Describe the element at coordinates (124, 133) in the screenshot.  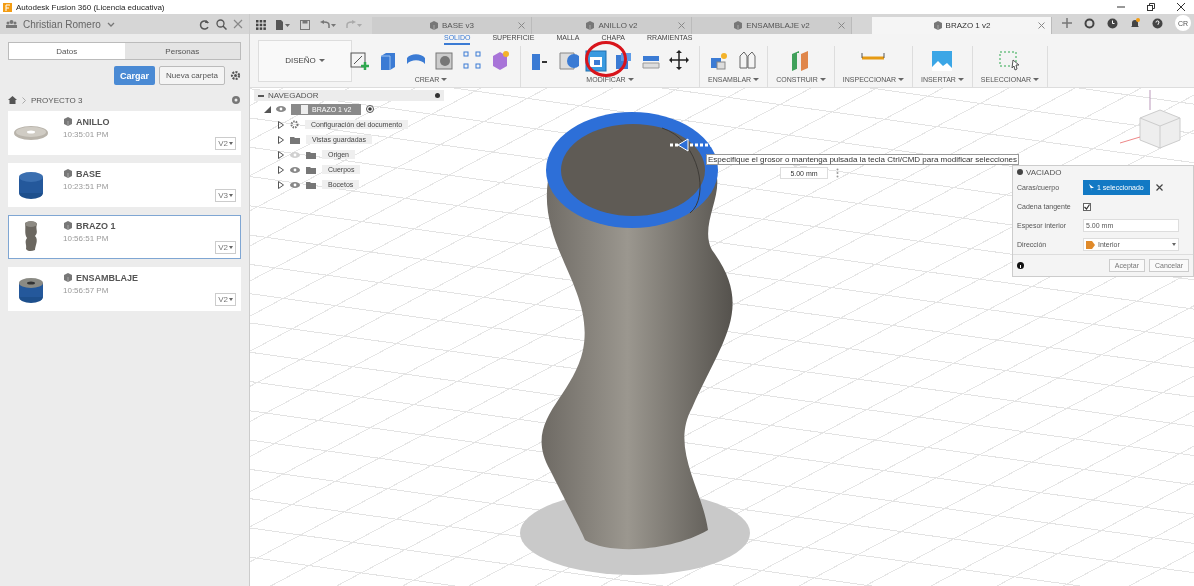
I see `file-card: ANILLO 10:35:01 PM V2` at that location.